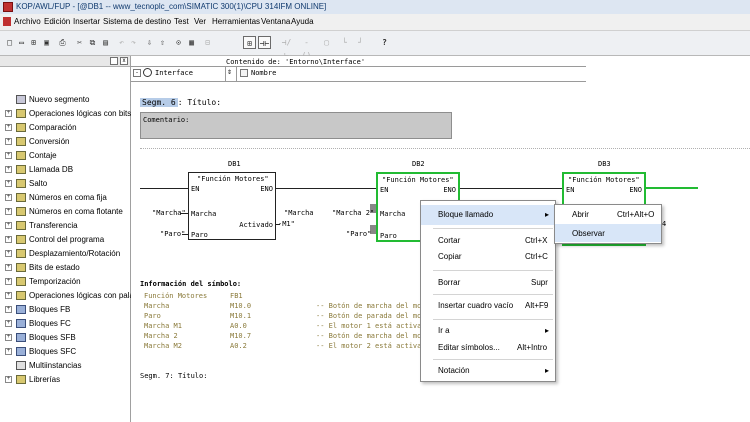  What do you see at coordinates (286, 224) in the screenshot?
I see `marcha-m1-tag-cont: -M1"` at bounding box center [286, 224].